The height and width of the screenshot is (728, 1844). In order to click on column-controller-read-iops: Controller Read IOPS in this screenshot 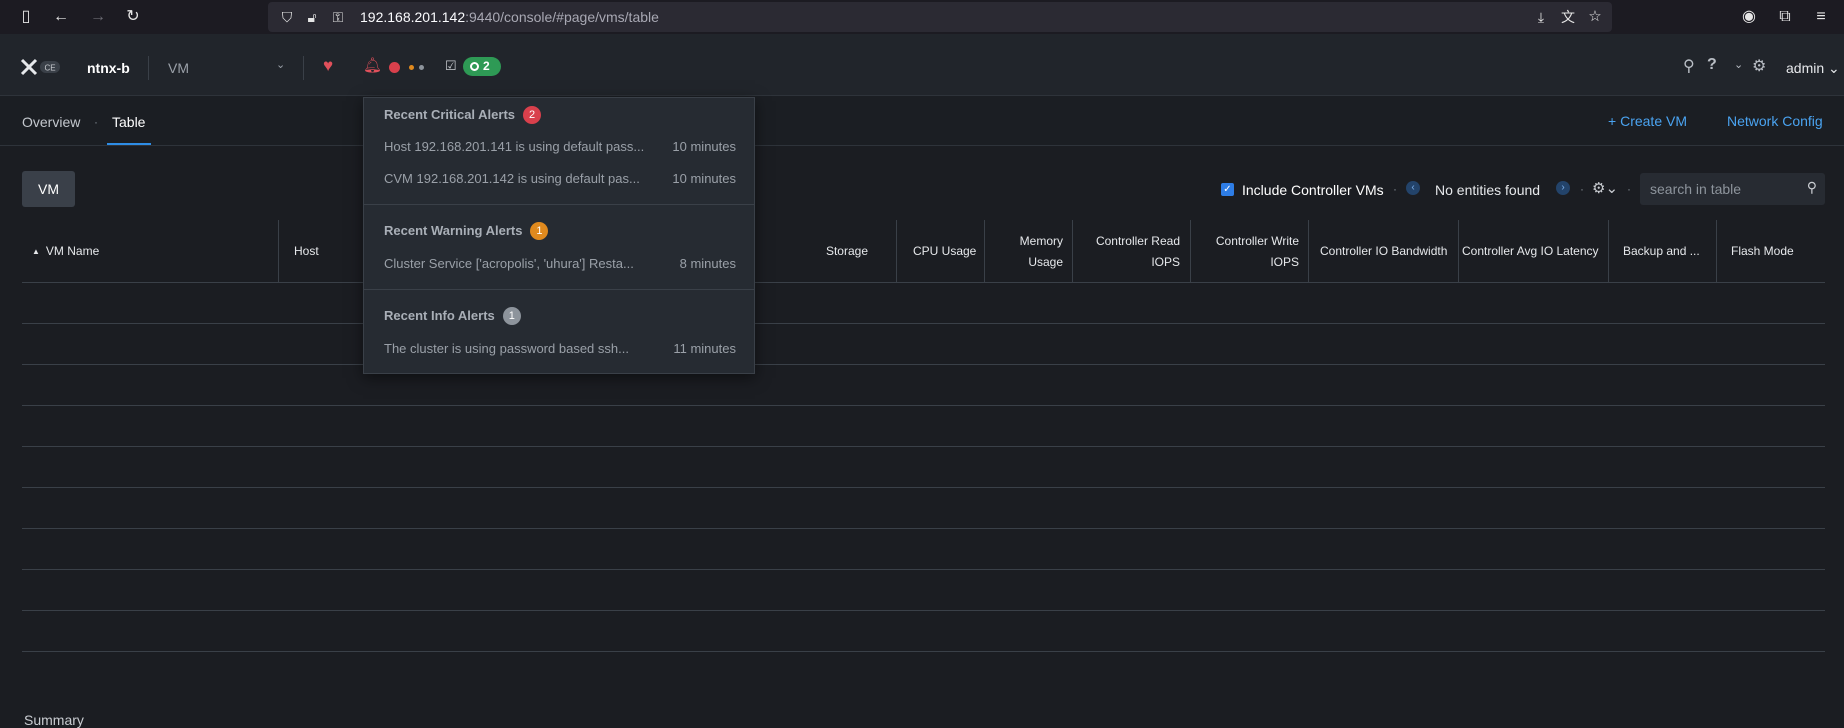, I will do `click(1129, 251)`.